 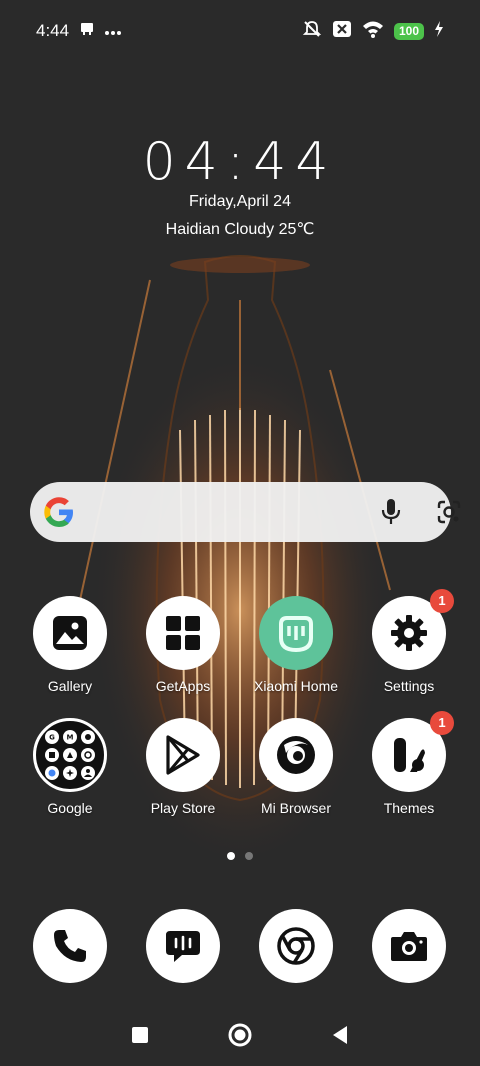 What do you see at coordinates (140, 1035) in the screenshot?
I see `recents-button` at bounding box center [140, 1035].